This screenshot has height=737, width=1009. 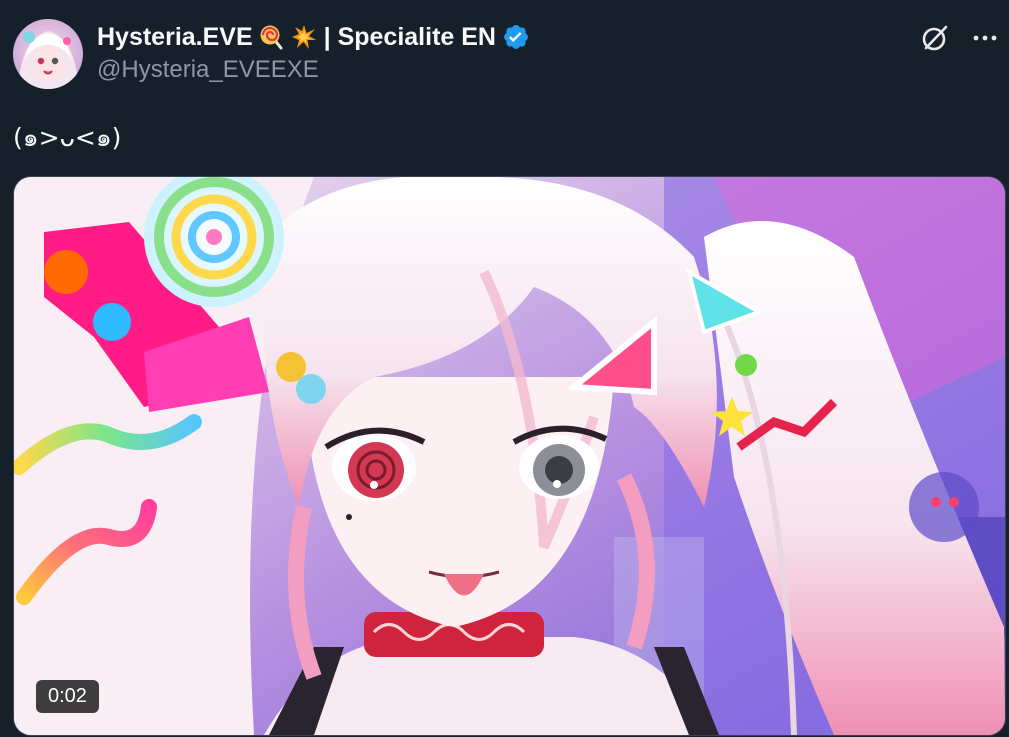 I want to click on tweet-text: (๑>ᴗ<๑), so click(x=67, y=137).